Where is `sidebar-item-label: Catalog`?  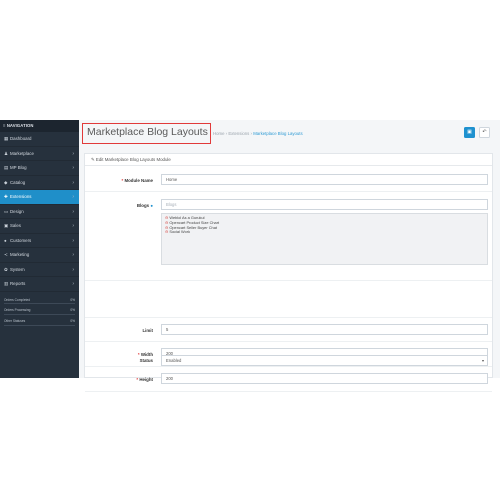 sidebar-item-label: Catalog is located at coordinates (18, 182).